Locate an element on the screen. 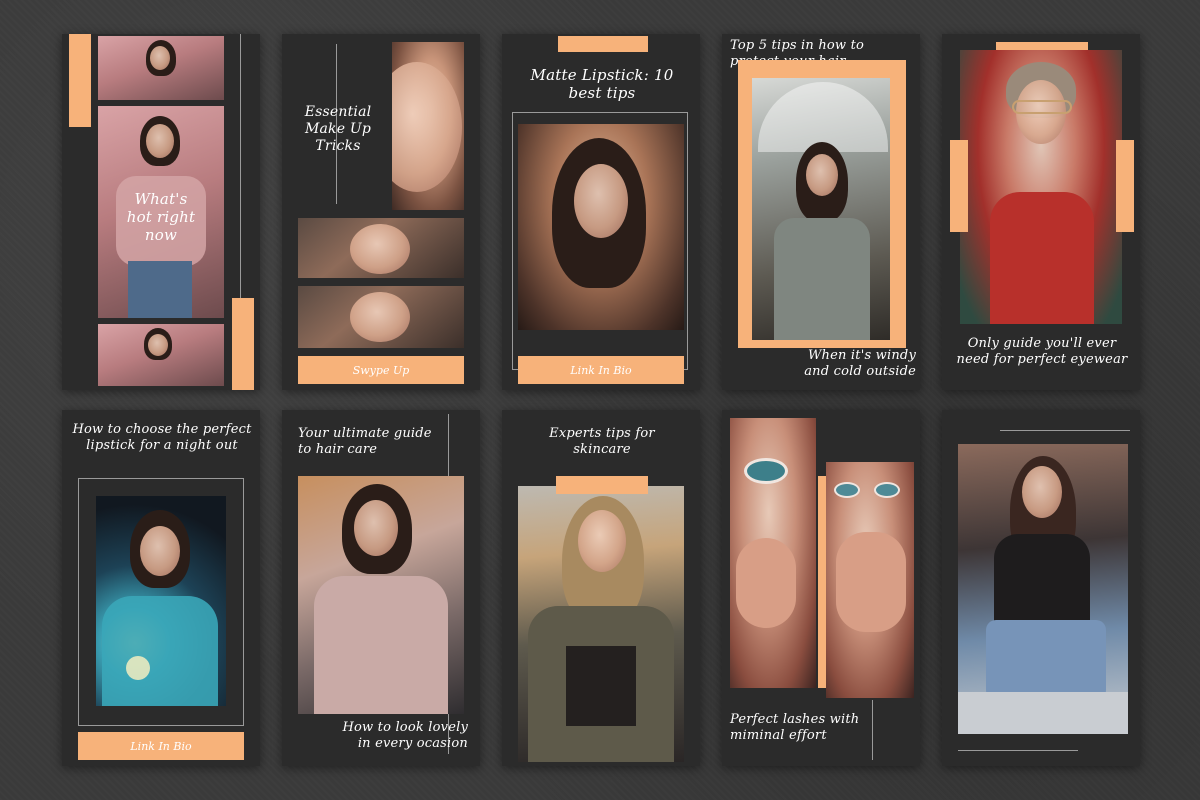  divider-line-bottom is located at coordinates (1018, 750).